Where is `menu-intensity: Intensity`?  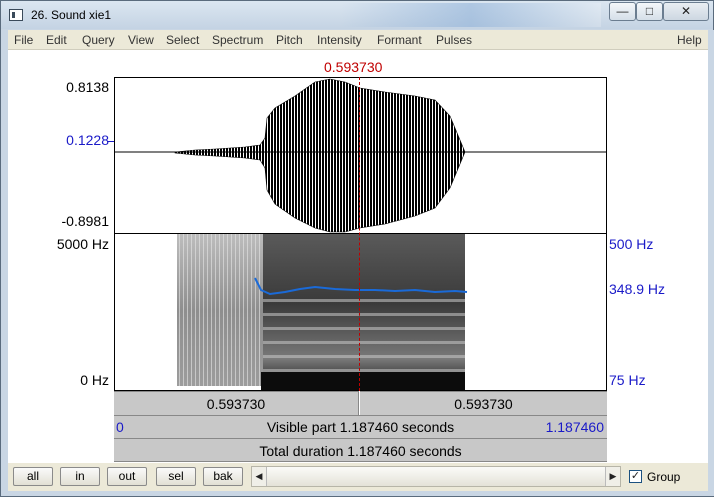 menu-intensity: Intensity is located at coordinates (339, 40).